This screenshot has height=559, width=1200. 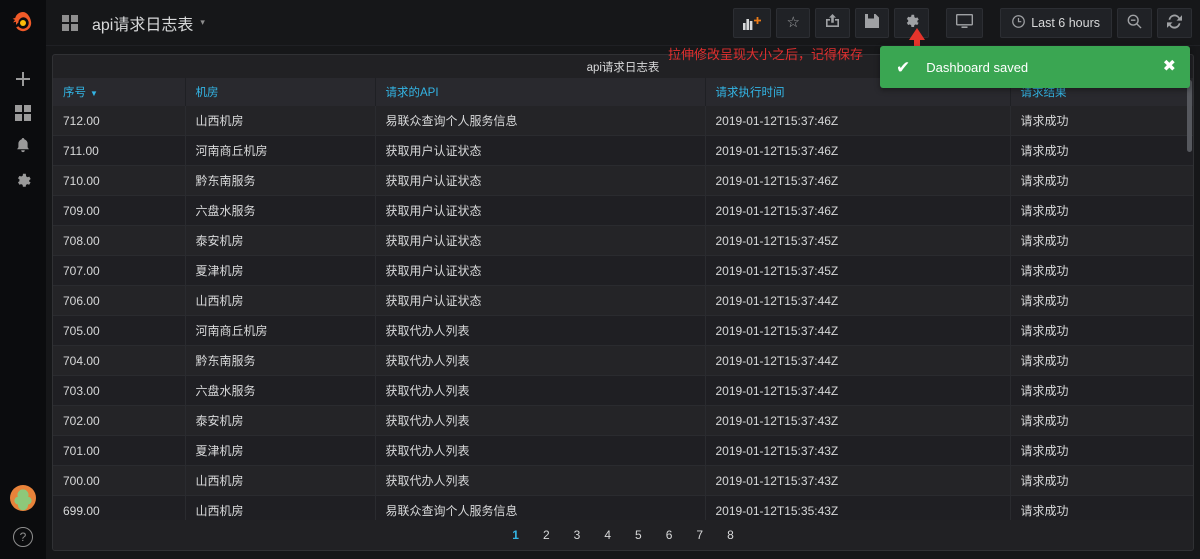 I want to click on save-disk-icon, so click(x=872, y=22).